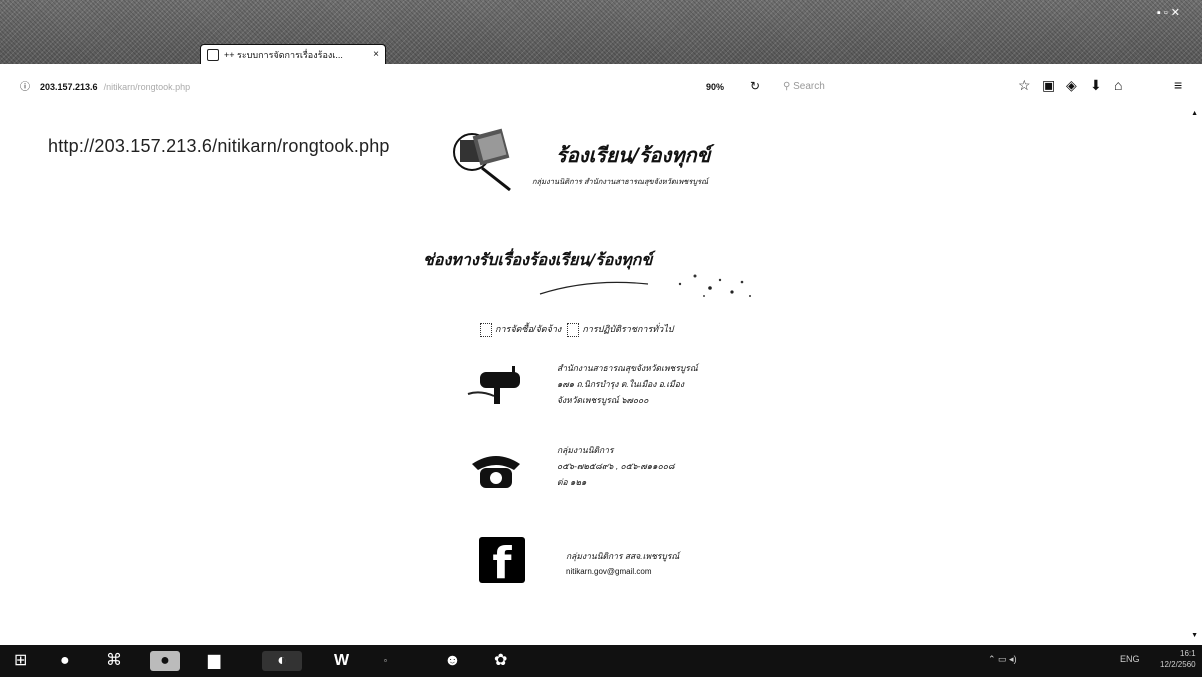 The image size is (1202, 677). I want to click on phone-line-2: ๐๕๖-๗๒๕๘๙๖ , ๐๕๖-๗๑๑๐๐๘, so click(616, 466).